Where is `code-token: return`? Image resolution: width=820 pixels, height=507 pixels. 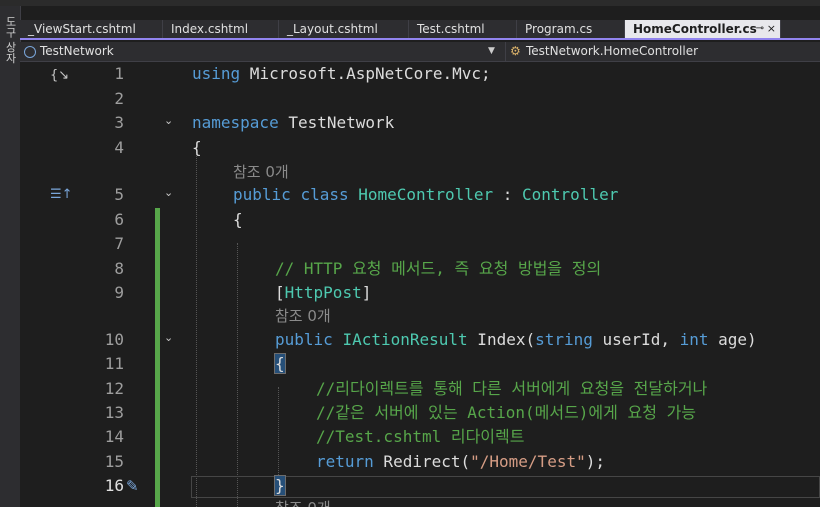
code-token: return is located at coordinates (345, 461).